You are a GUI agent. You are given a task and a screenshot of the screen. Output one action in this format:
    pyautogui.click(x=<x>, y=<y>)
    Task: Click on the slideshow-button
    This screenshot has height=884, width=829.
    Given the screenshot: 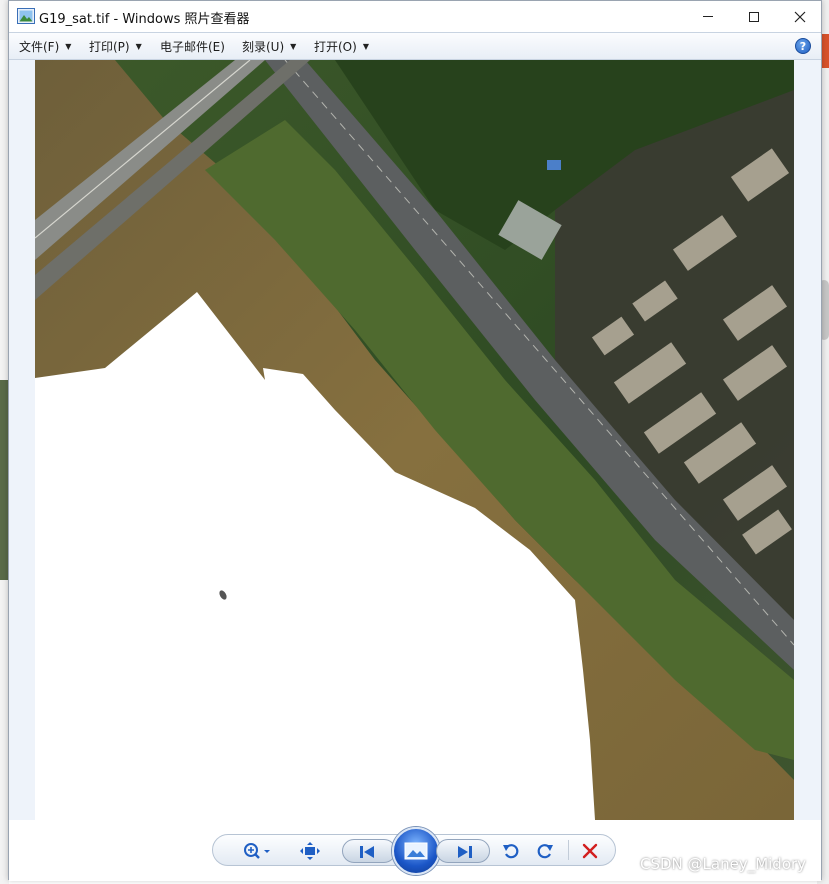 What is the action you would take?
    pyautogui.click(x=416, y=851)
    